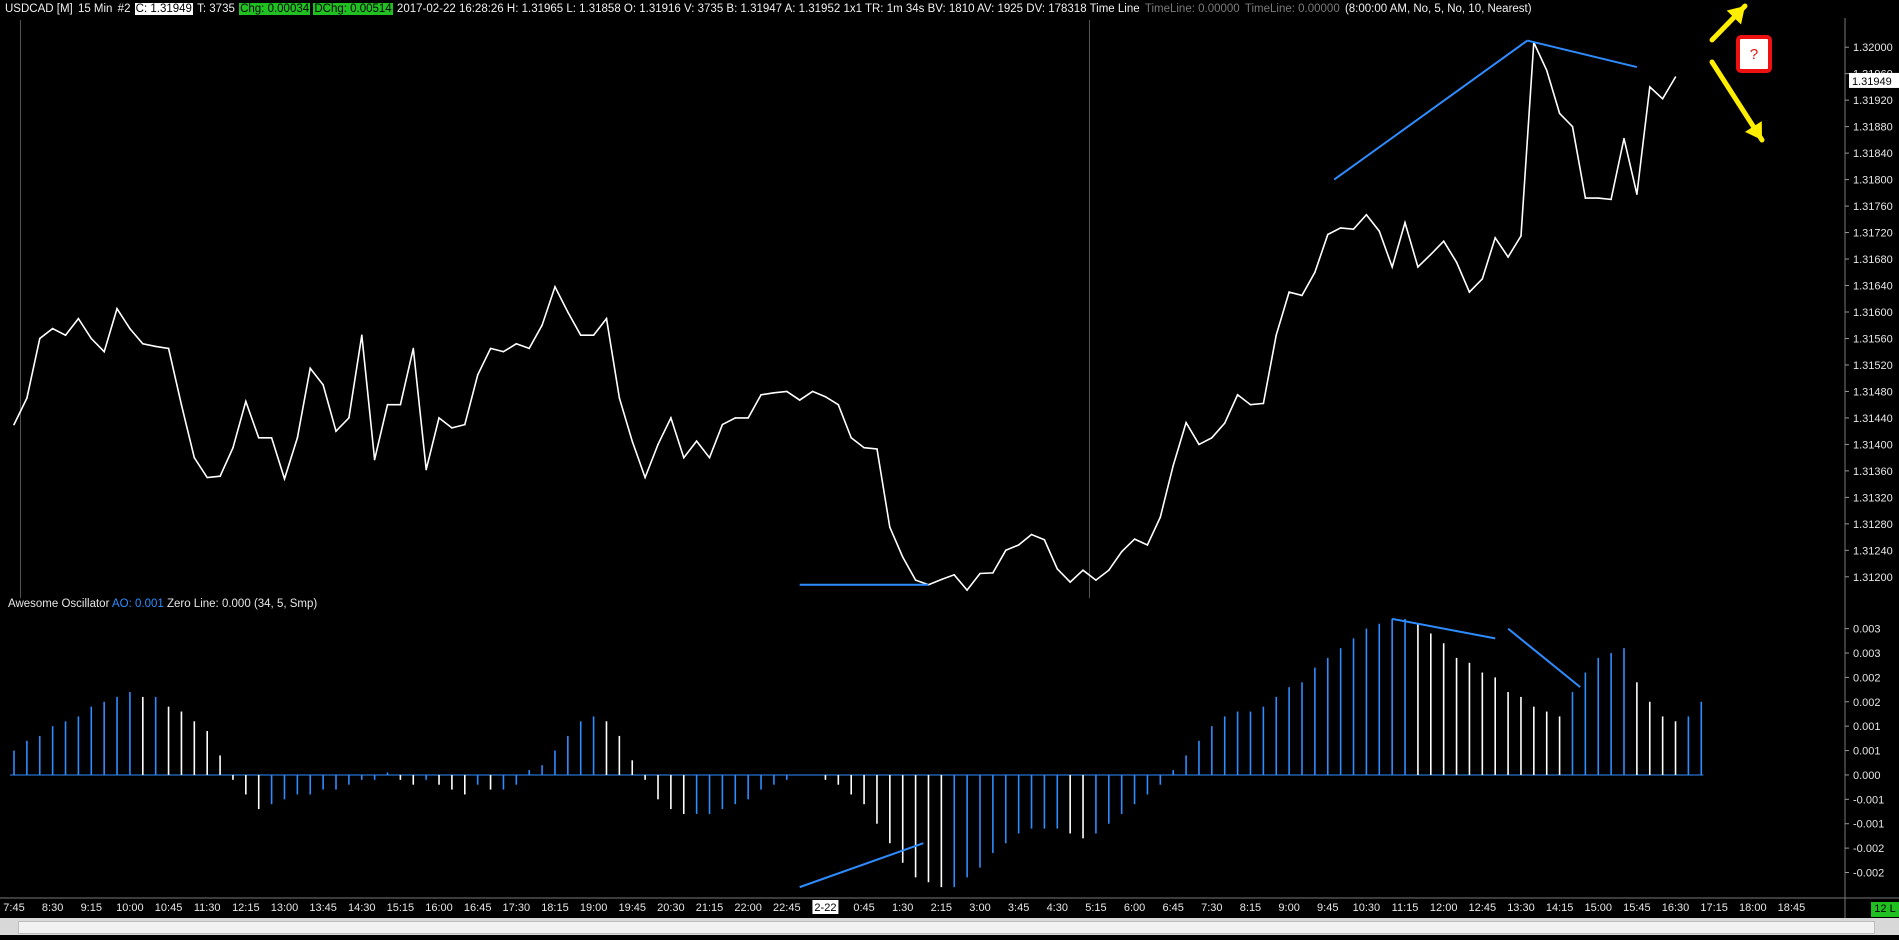 The image size is (1899, 940). I want to click on time-tick-label: 0:45, so click(863, 908).